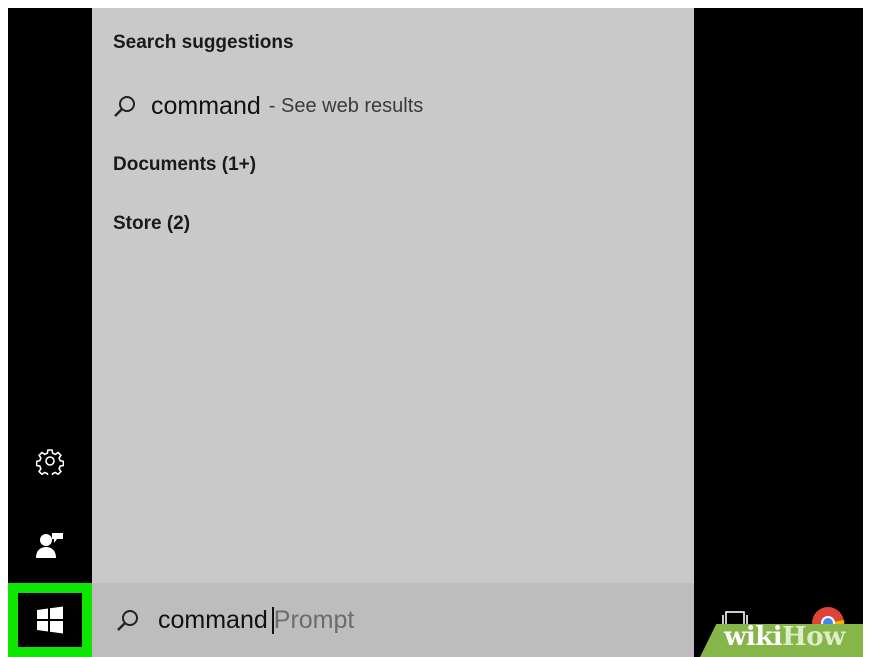 The width and height of the screenshot is (870, 657). Describe the element at coordinates (813, 637) in the screenshot. I see `watermark-part-2: How` at that location.